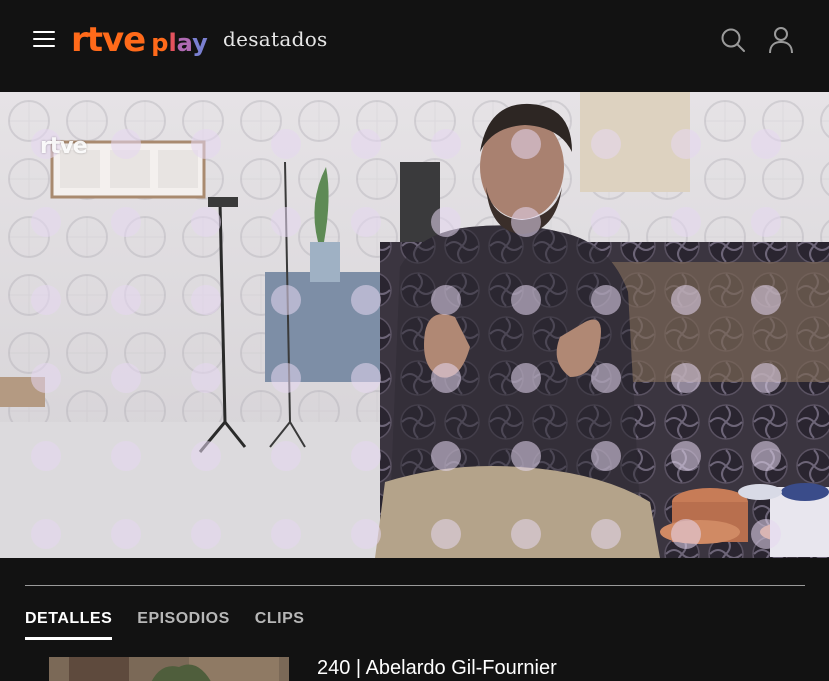  Describe the element at coordinates (64, 146) in the screenshot. I see `channel-watermark: rtve` at that location.